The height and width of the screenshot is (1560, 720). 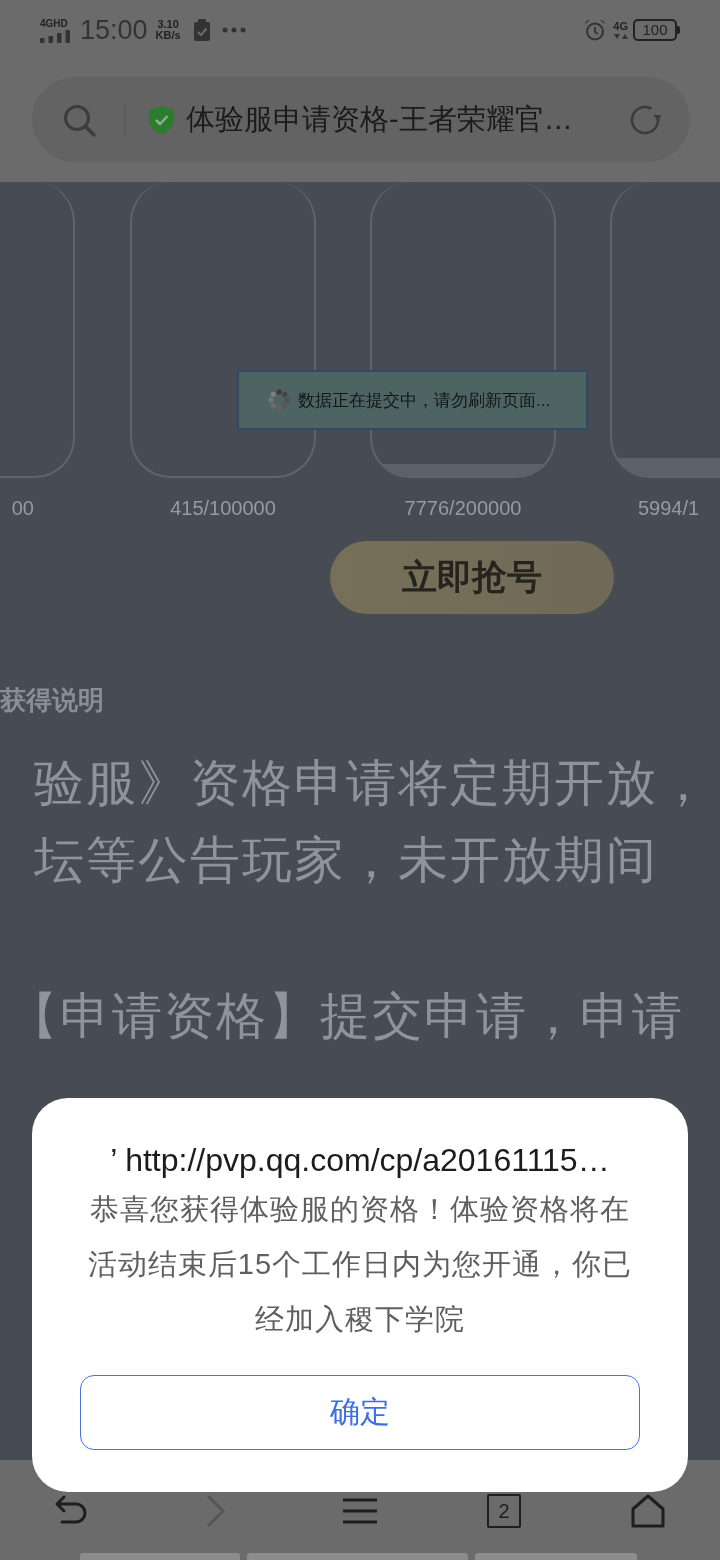 I want to click on tabs-button: 2, so click(x=504, y=1510).